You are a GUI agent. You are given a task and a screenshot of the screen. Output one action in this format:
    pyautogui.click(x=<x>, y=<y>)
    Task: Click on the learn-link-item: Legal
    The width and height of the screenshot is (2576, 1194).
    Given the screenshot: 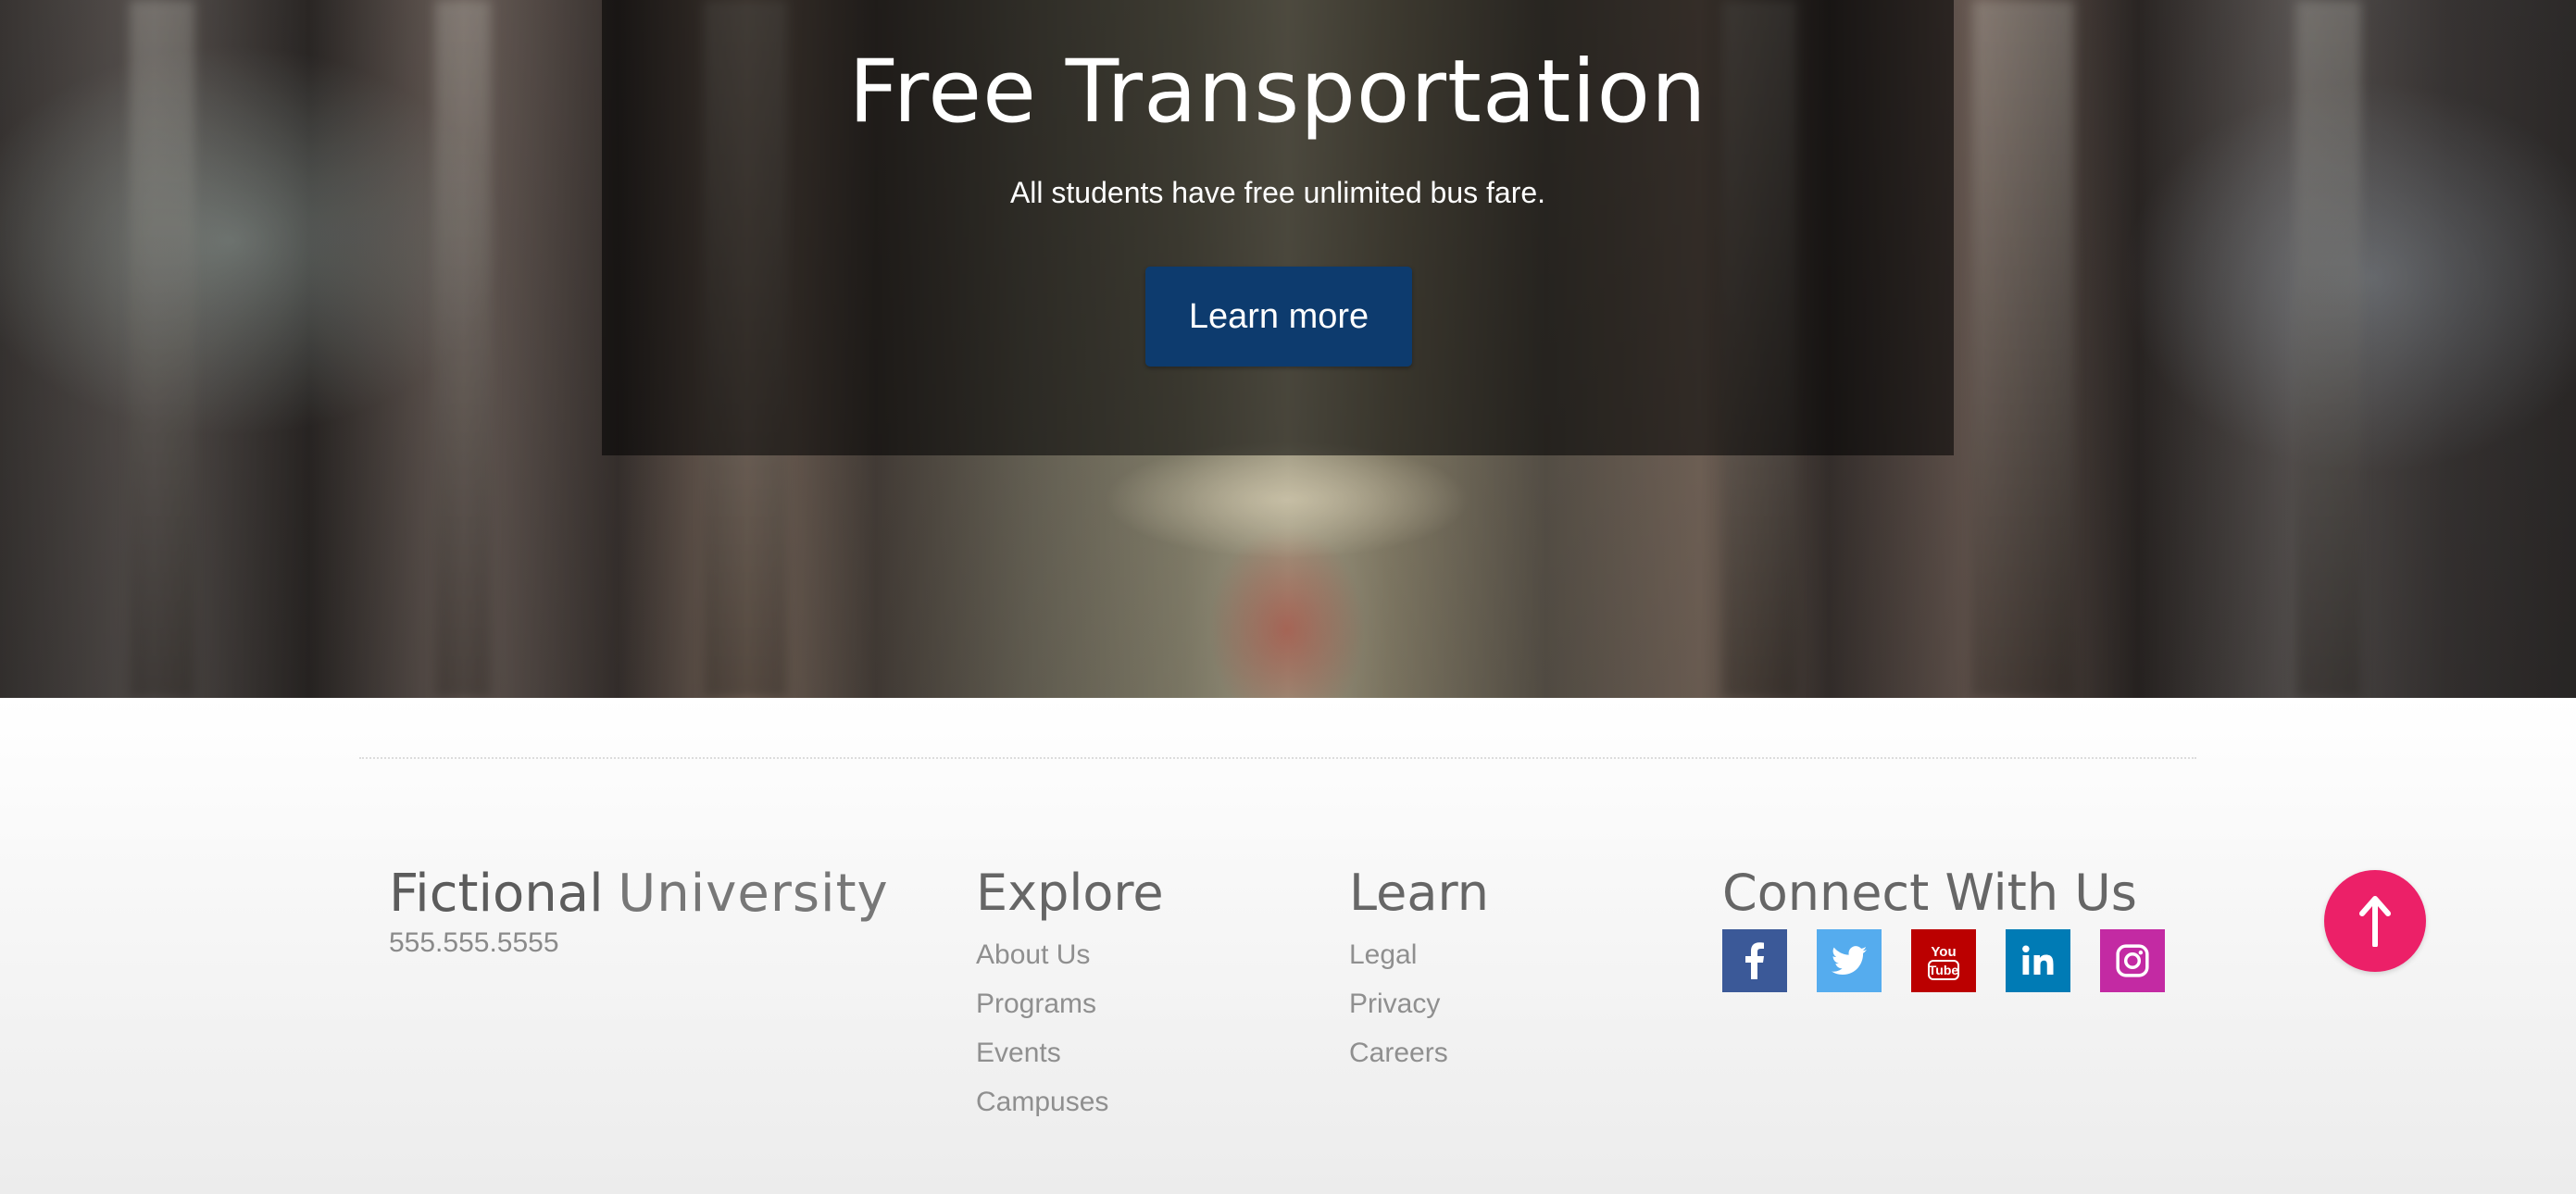 What is the action you would take?
    pyautogui.click(x=1399, y=959)
    